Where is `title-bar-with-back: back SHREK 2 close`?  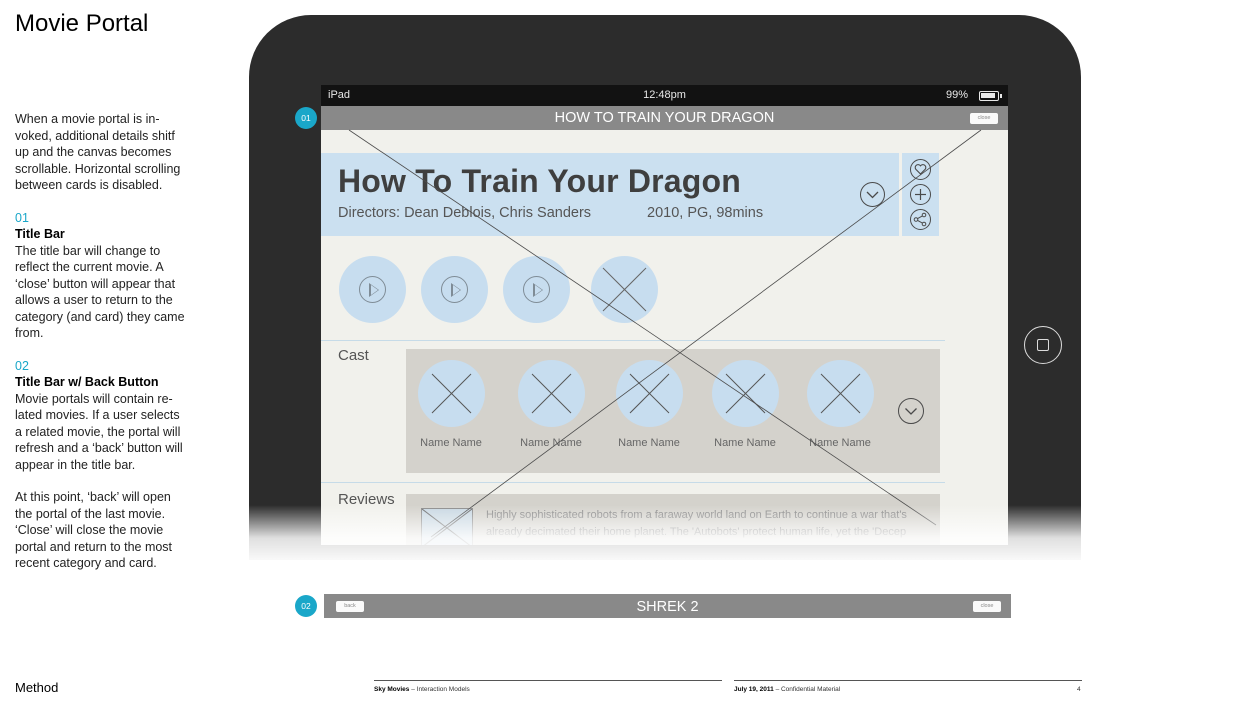
title-bar-with-back: back SHREK 2 close is located at coordinates (667, 606).